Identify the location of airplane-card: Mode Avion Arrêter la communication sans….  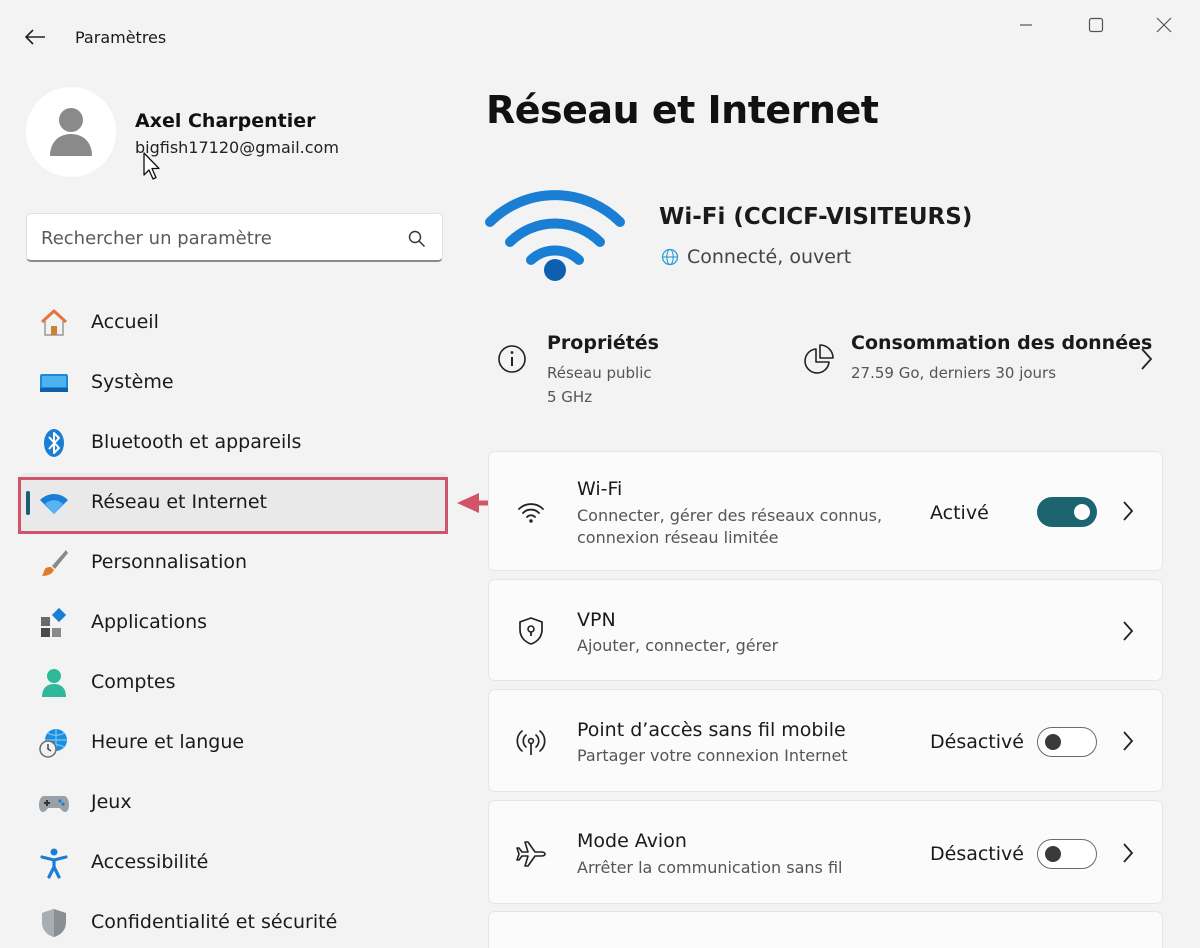
(825, 852).